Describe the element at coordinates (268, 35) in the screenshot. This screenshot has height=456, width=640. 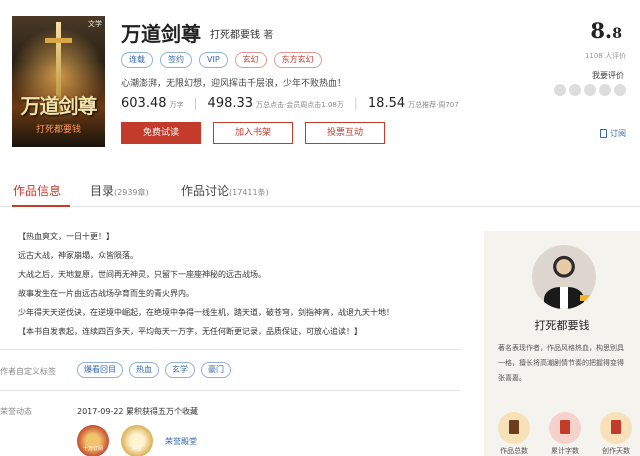
I see `author-suffix: 著` at that location.